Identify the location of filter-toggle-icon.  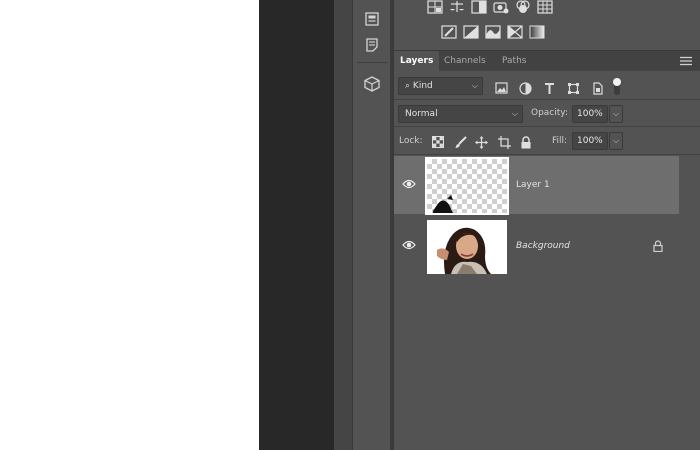
(617, 87).